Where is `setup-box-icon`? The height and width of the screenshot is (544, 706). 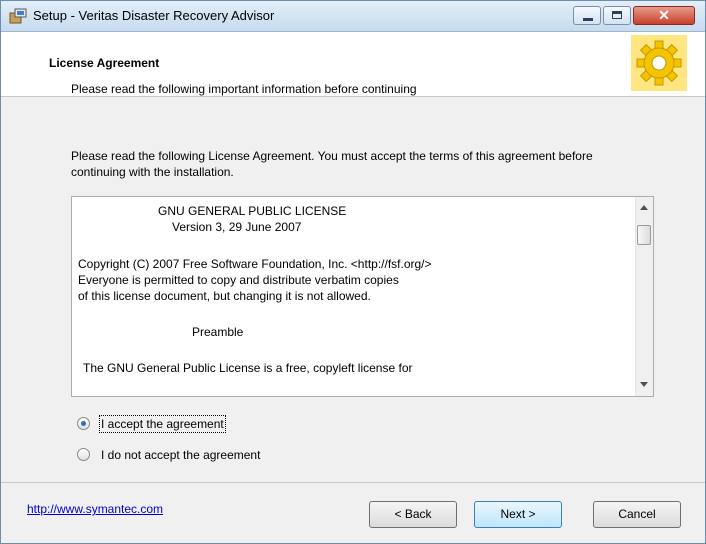
setup-box-icon is located at coordinates (18, 16).